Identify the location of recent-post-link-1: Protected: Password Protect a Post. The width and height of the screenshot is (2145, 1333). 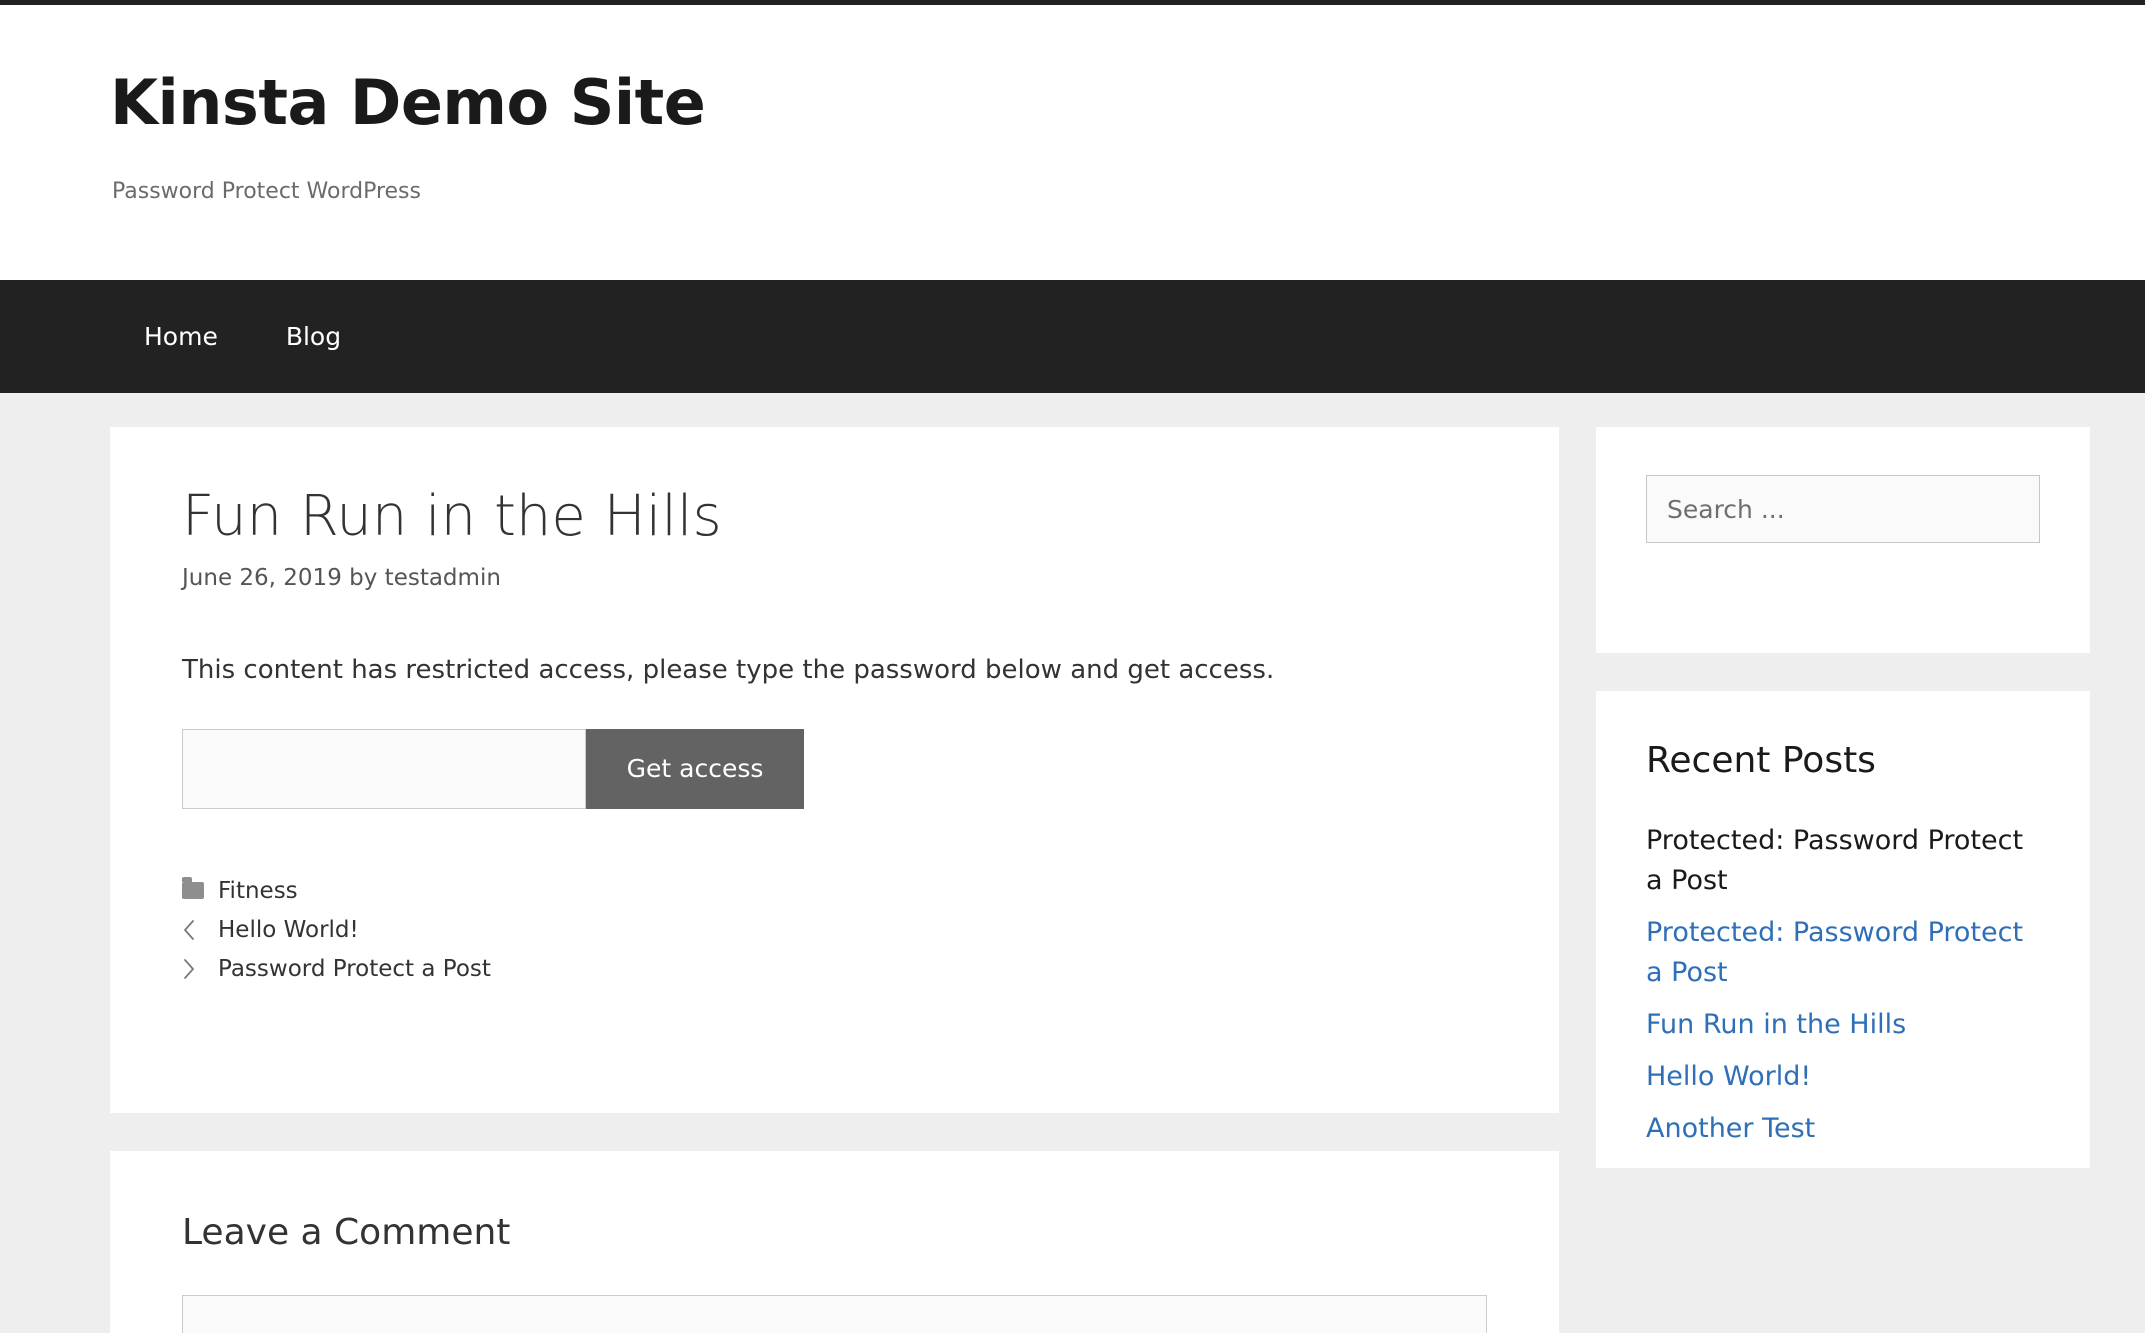
(1834, 860).